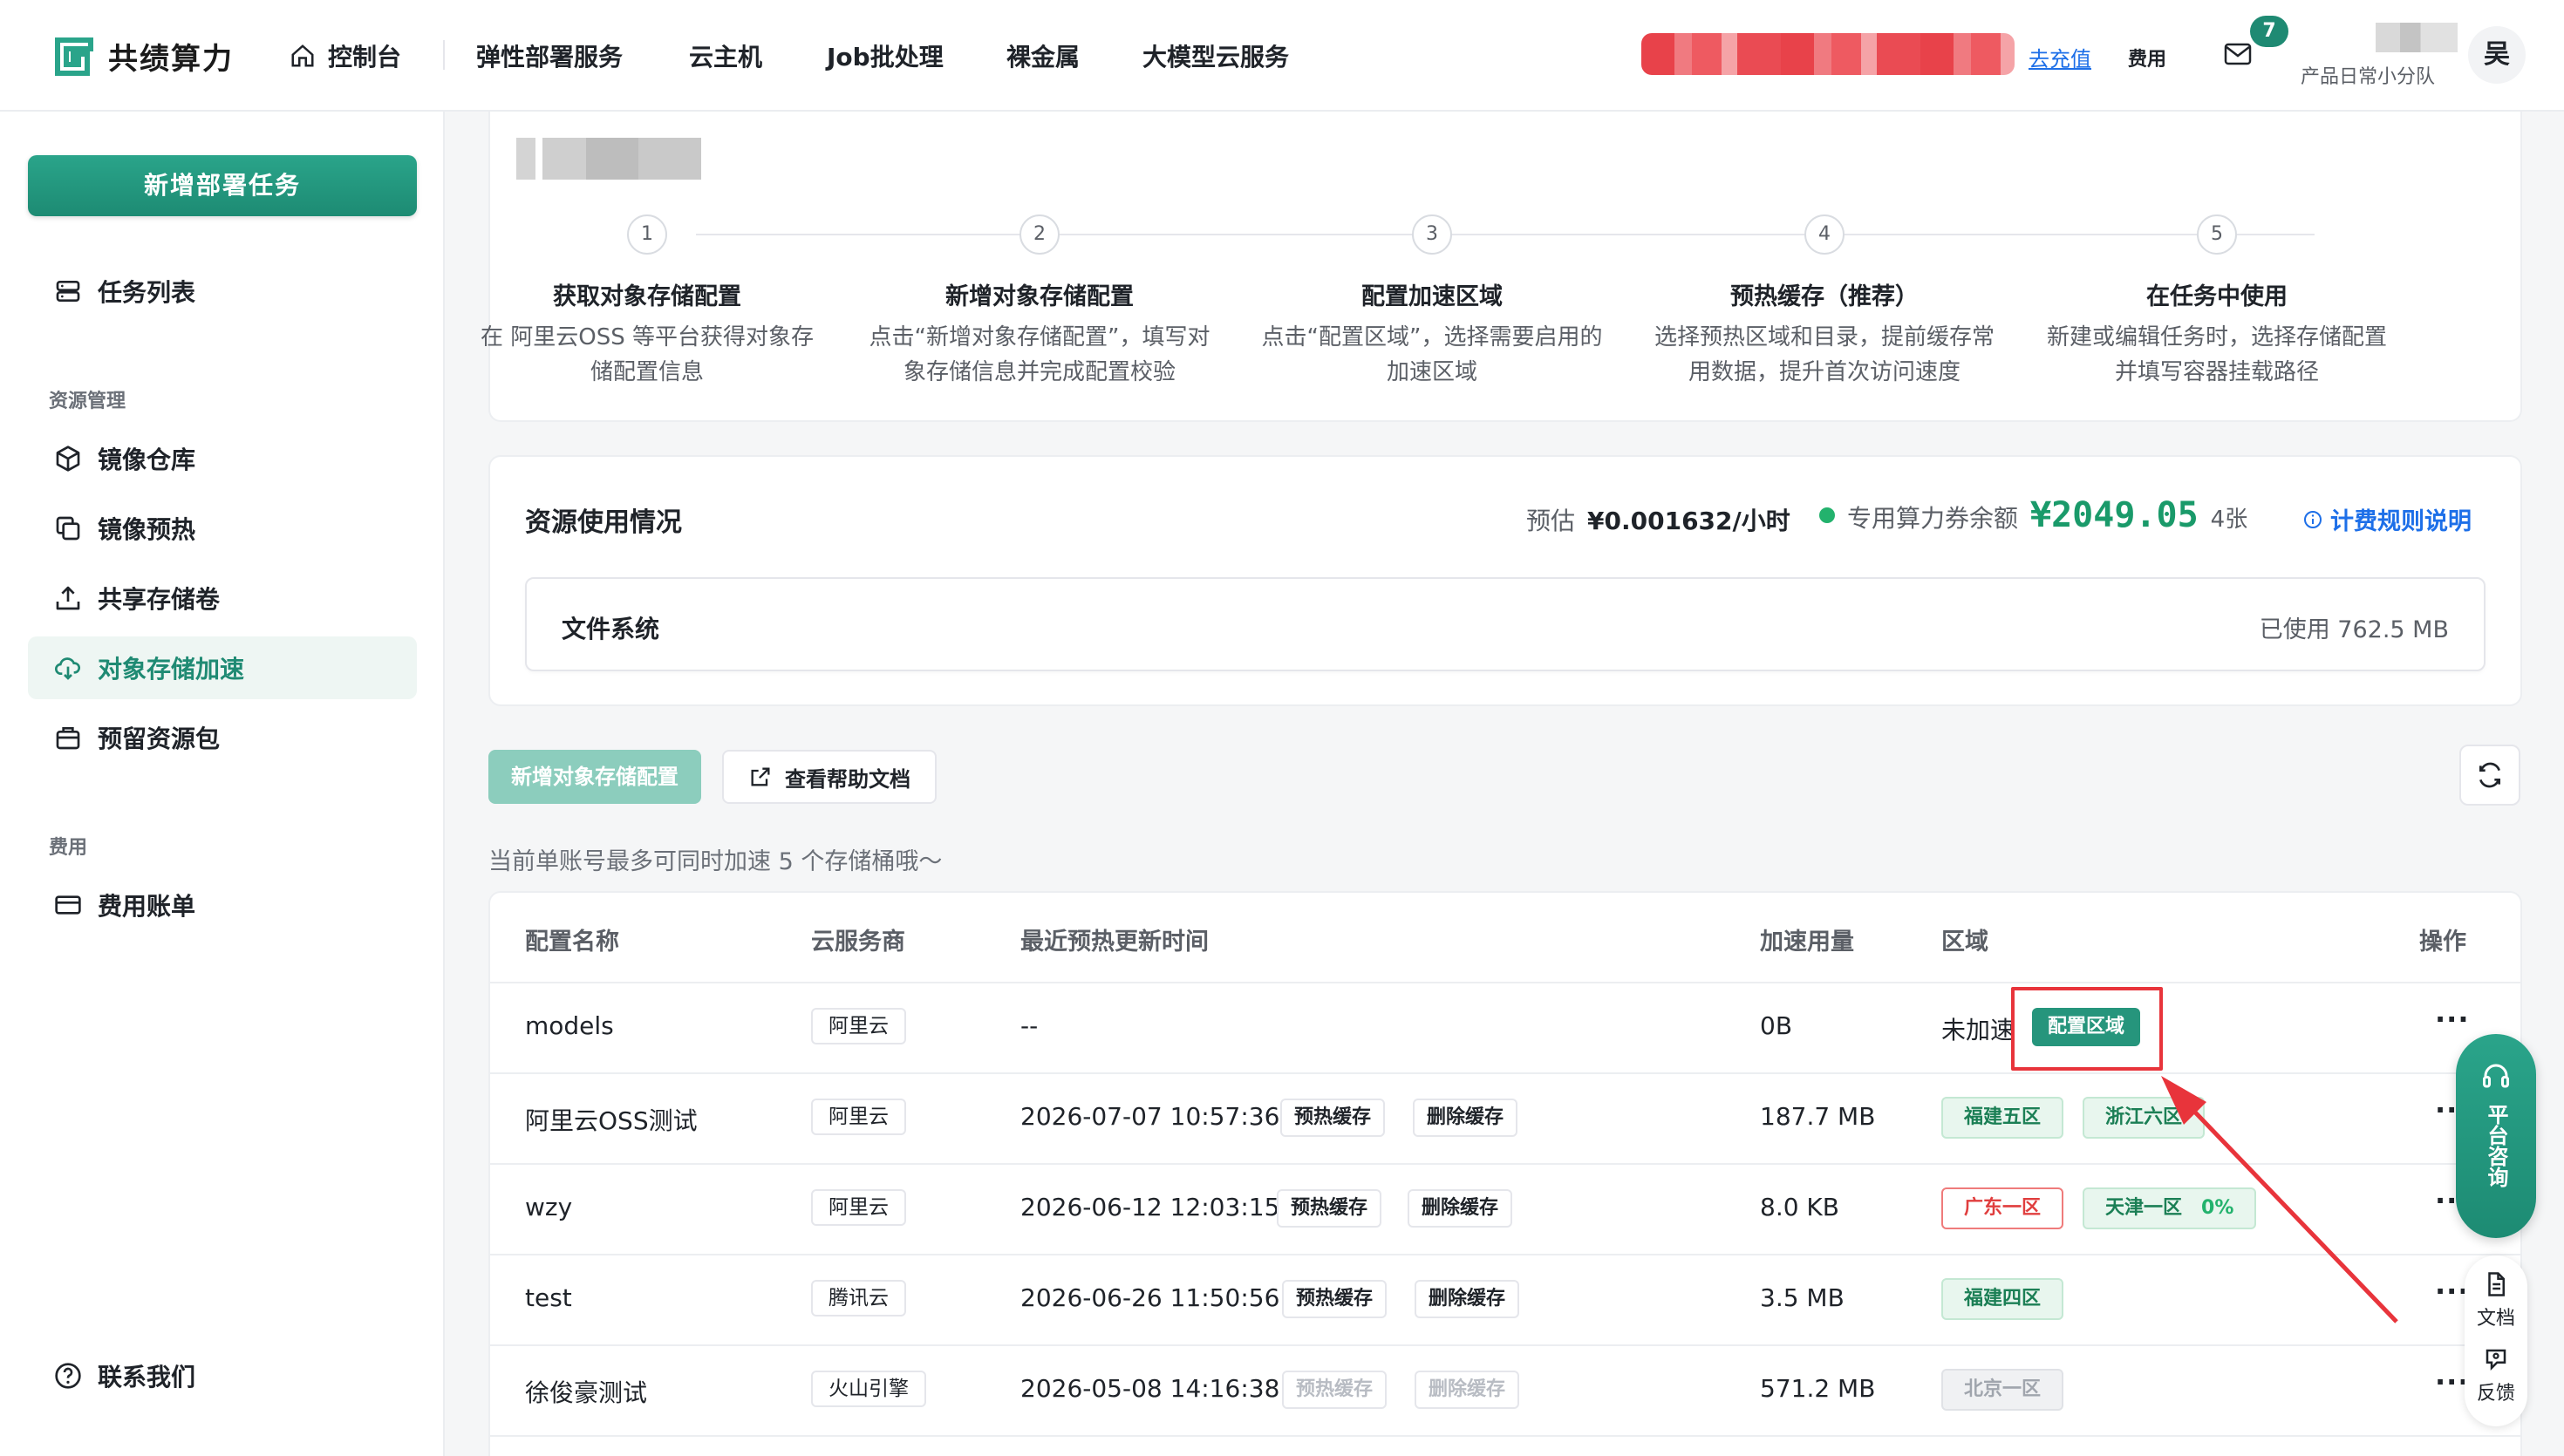  Describe the element at coordinates (548, 1297) in the screenshot. I see `cell-name: test` at that location.